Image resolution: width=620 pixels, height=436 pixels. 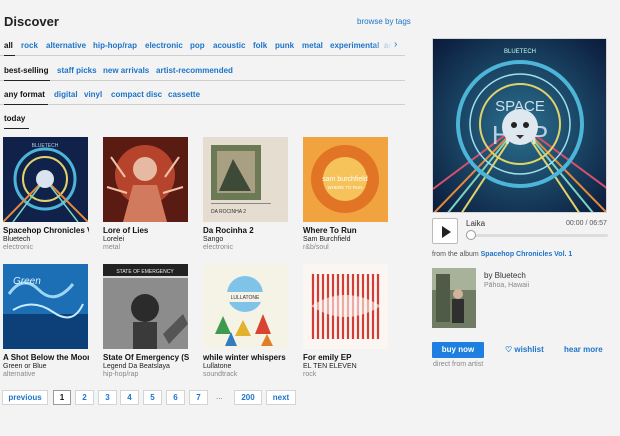 I want to click on format-digital: digital, so click(x=66, y=94).